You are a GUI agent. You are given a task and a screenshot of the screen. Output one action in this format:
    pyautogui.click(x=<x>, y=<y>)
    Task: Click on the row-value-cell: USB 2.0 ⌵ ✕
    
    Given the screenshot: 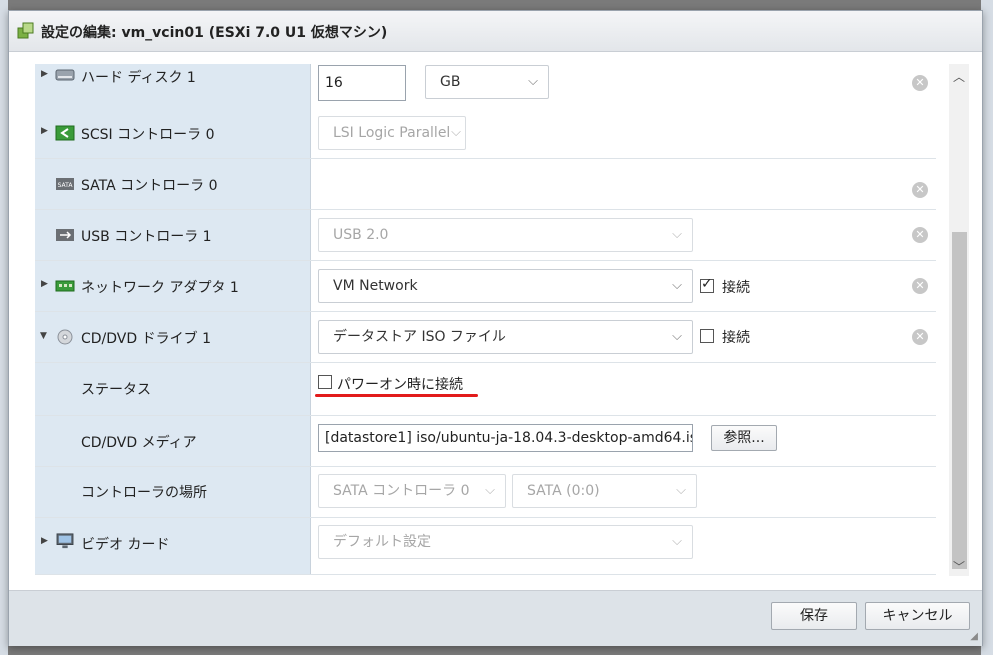 What is the action you would take?
    pyautogui.click(x=623, y=235)
    